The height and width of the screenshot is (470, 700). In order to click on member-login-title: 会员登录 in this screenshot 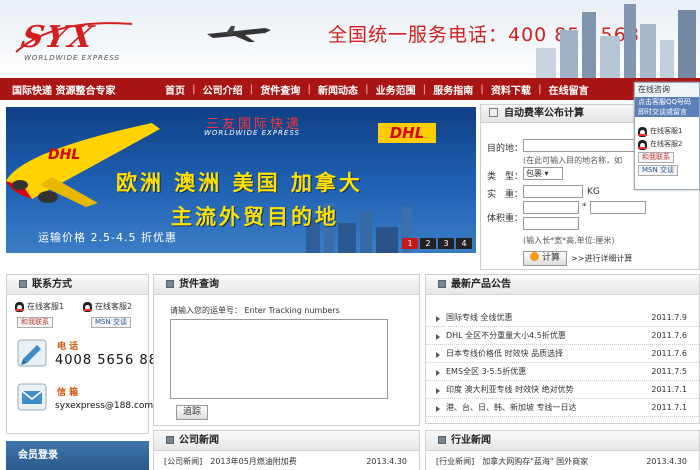, I will do `click(38, 455)`.